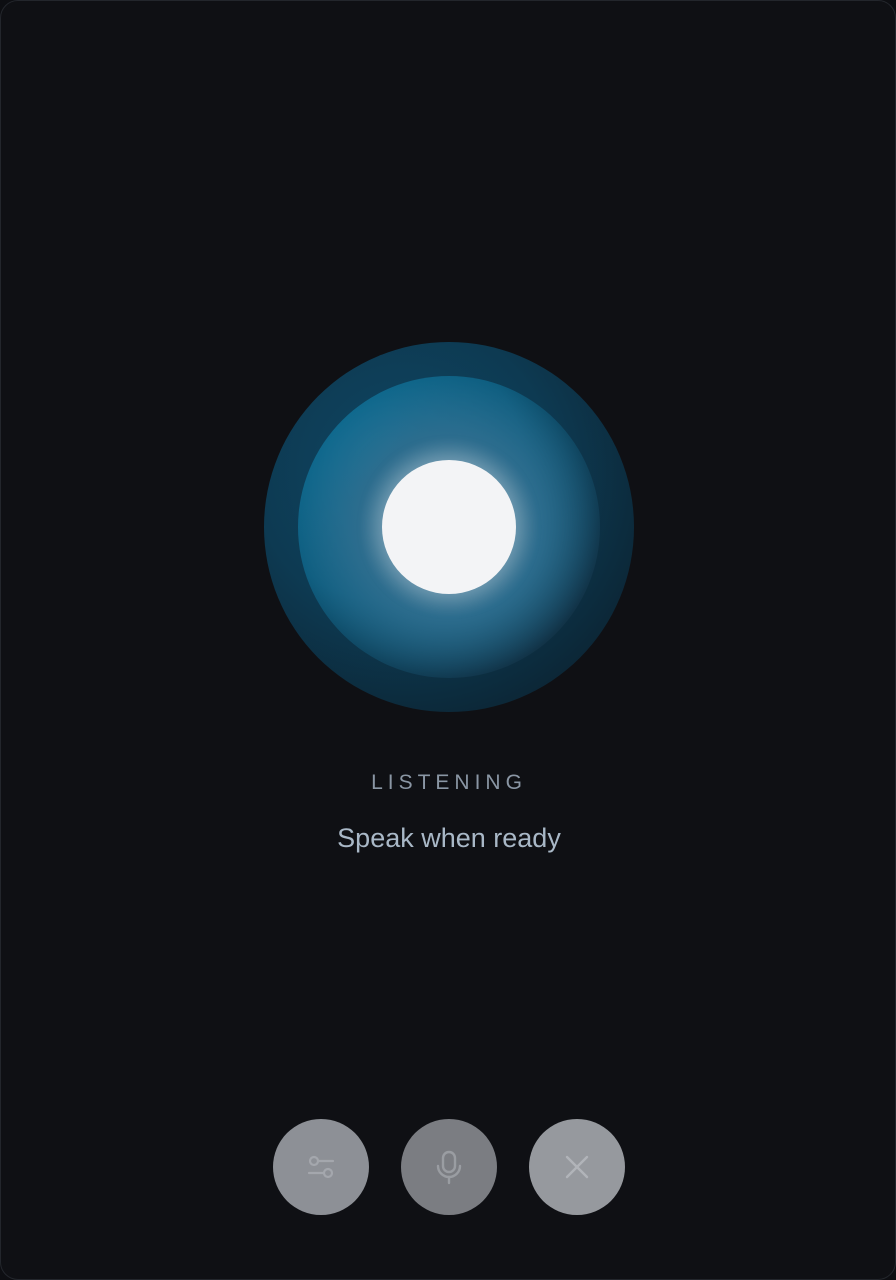 Image resolution: width=896 pixels, height=1280 pixels. I want to click on settings-button, so click(321, 1167).